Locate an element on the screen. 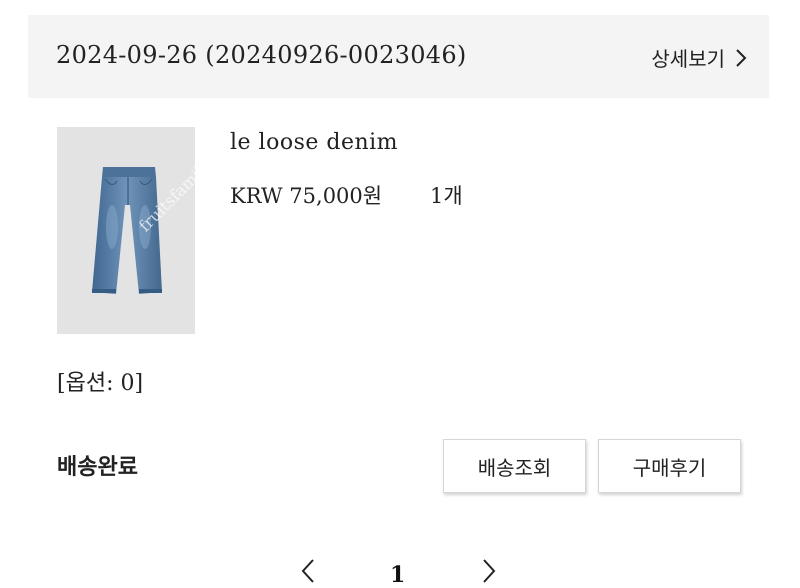  view-details-link: 상세보기 is located at coordinates (699, 57).